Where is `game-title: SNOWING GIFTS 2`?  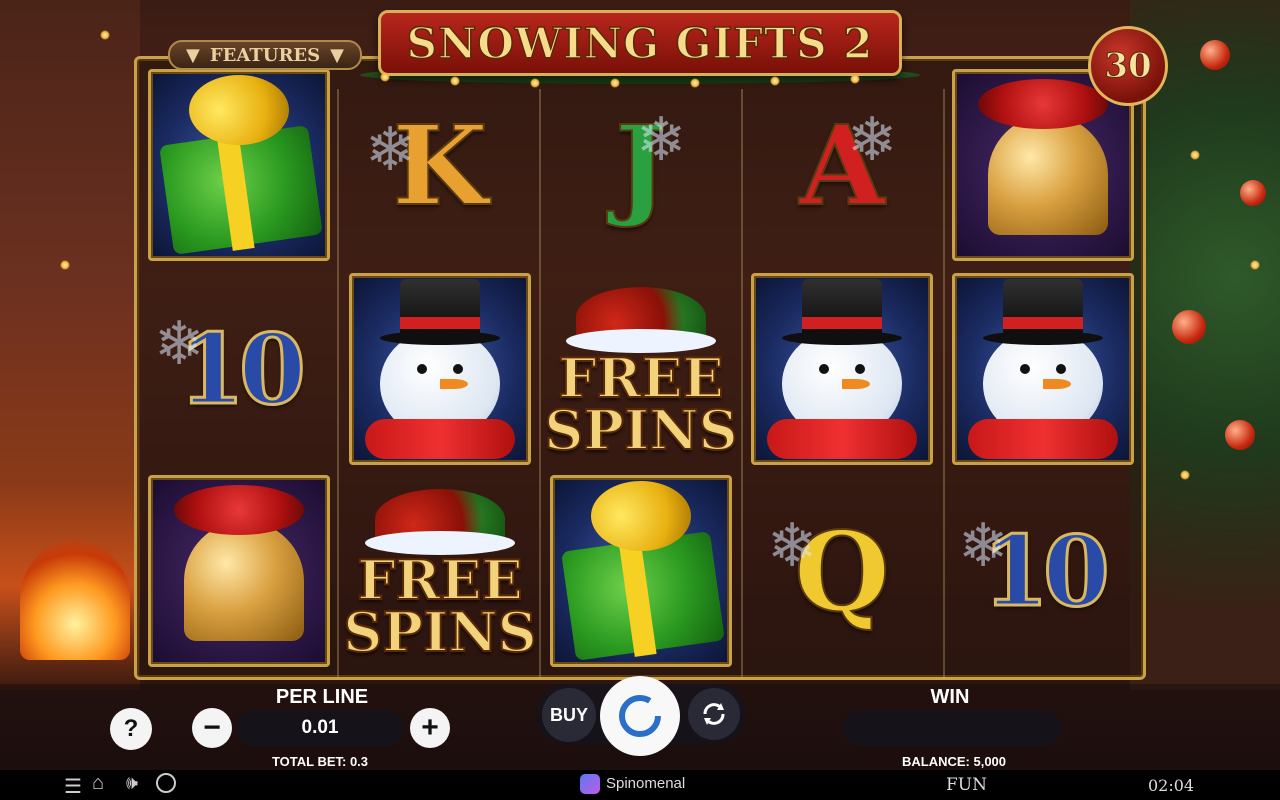
game-title: SNOWING GIFTS 2 is located at coordinates (640, 43).